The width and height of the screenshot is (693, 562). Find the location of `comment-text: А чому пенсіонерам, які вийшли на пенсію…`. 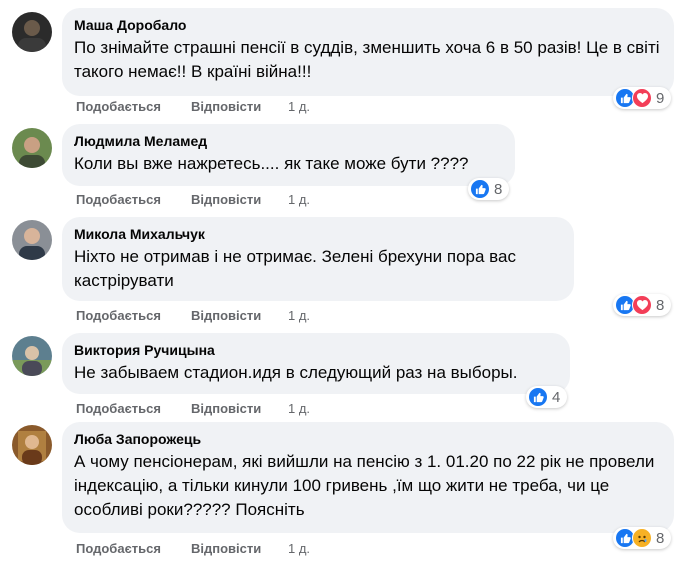

comment-text: А чому пенсіонерам, які вийшли на пенсію… is located at coordinates (364, 485).